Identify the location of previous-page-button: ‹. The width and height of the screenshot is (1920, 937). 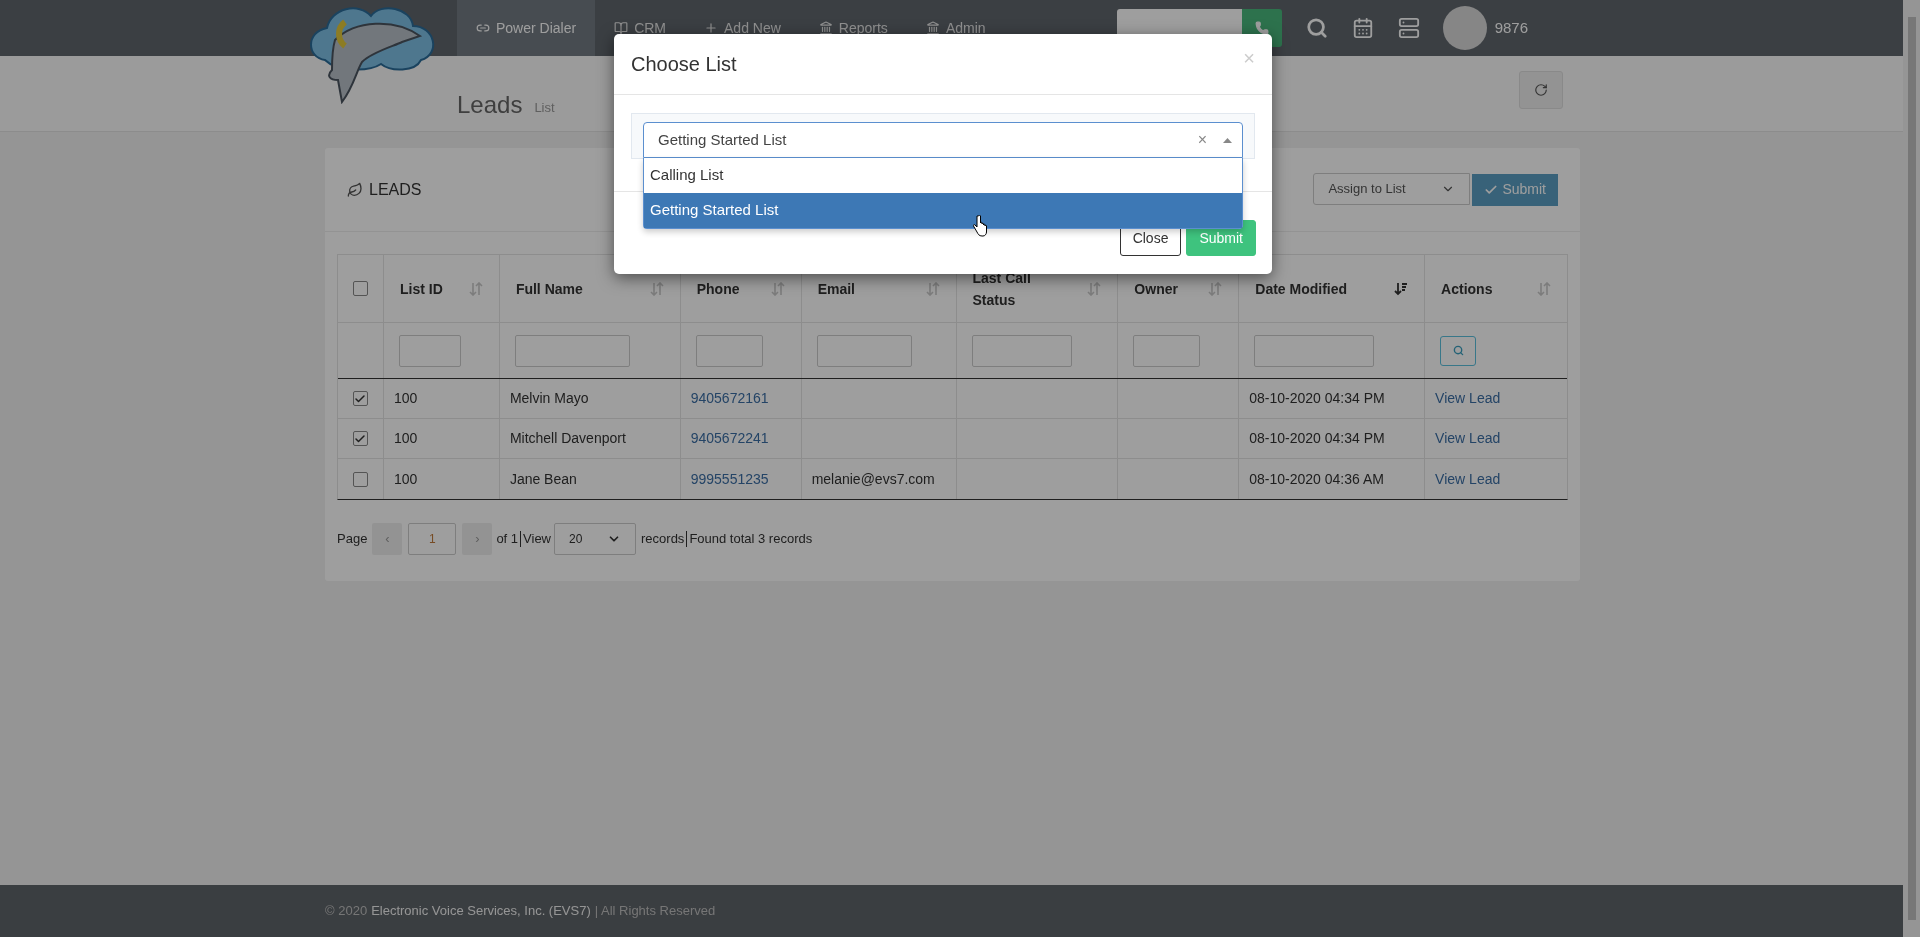
(387, 539).